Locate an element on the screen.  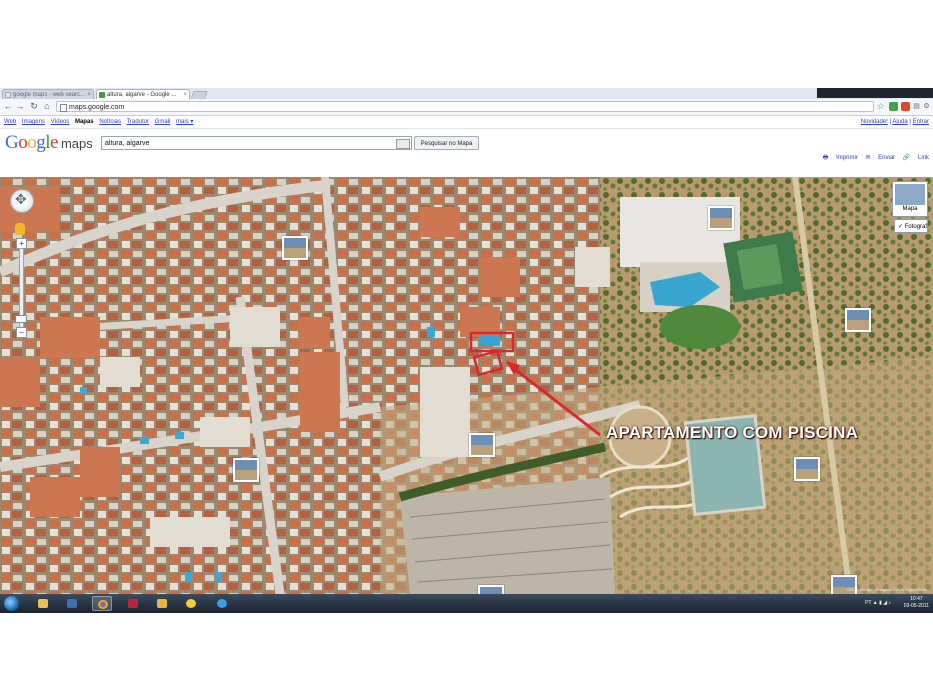
nav-news: Notícias is located at coordinates (110, 122).